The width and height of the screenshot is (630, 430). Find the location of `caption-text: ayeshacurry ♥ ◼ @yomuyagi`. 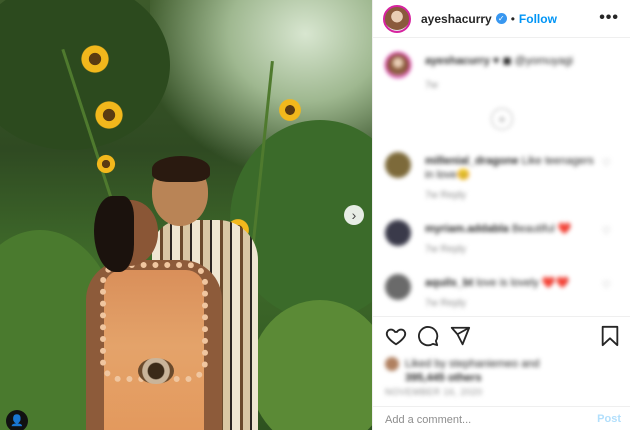

caption-text: ayeshacurry ♥ ◼ @yomuyagi is located at coordinates (510, 61).